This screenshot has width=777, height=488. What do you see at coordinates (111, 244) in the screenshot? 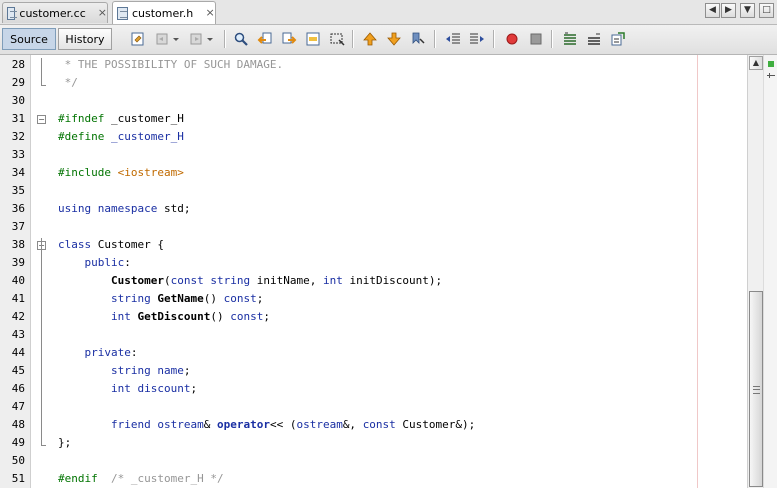
I see `code-line: class Customer {` at bounding box center [111, 244].